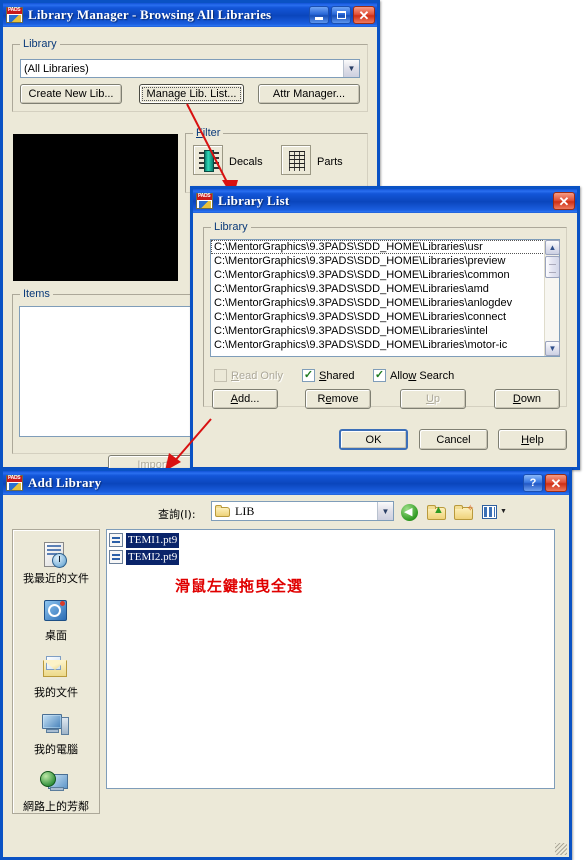 The width and height of the screenshot is (586, 860). I want to click on help-icon: ?, so click(533, 483).